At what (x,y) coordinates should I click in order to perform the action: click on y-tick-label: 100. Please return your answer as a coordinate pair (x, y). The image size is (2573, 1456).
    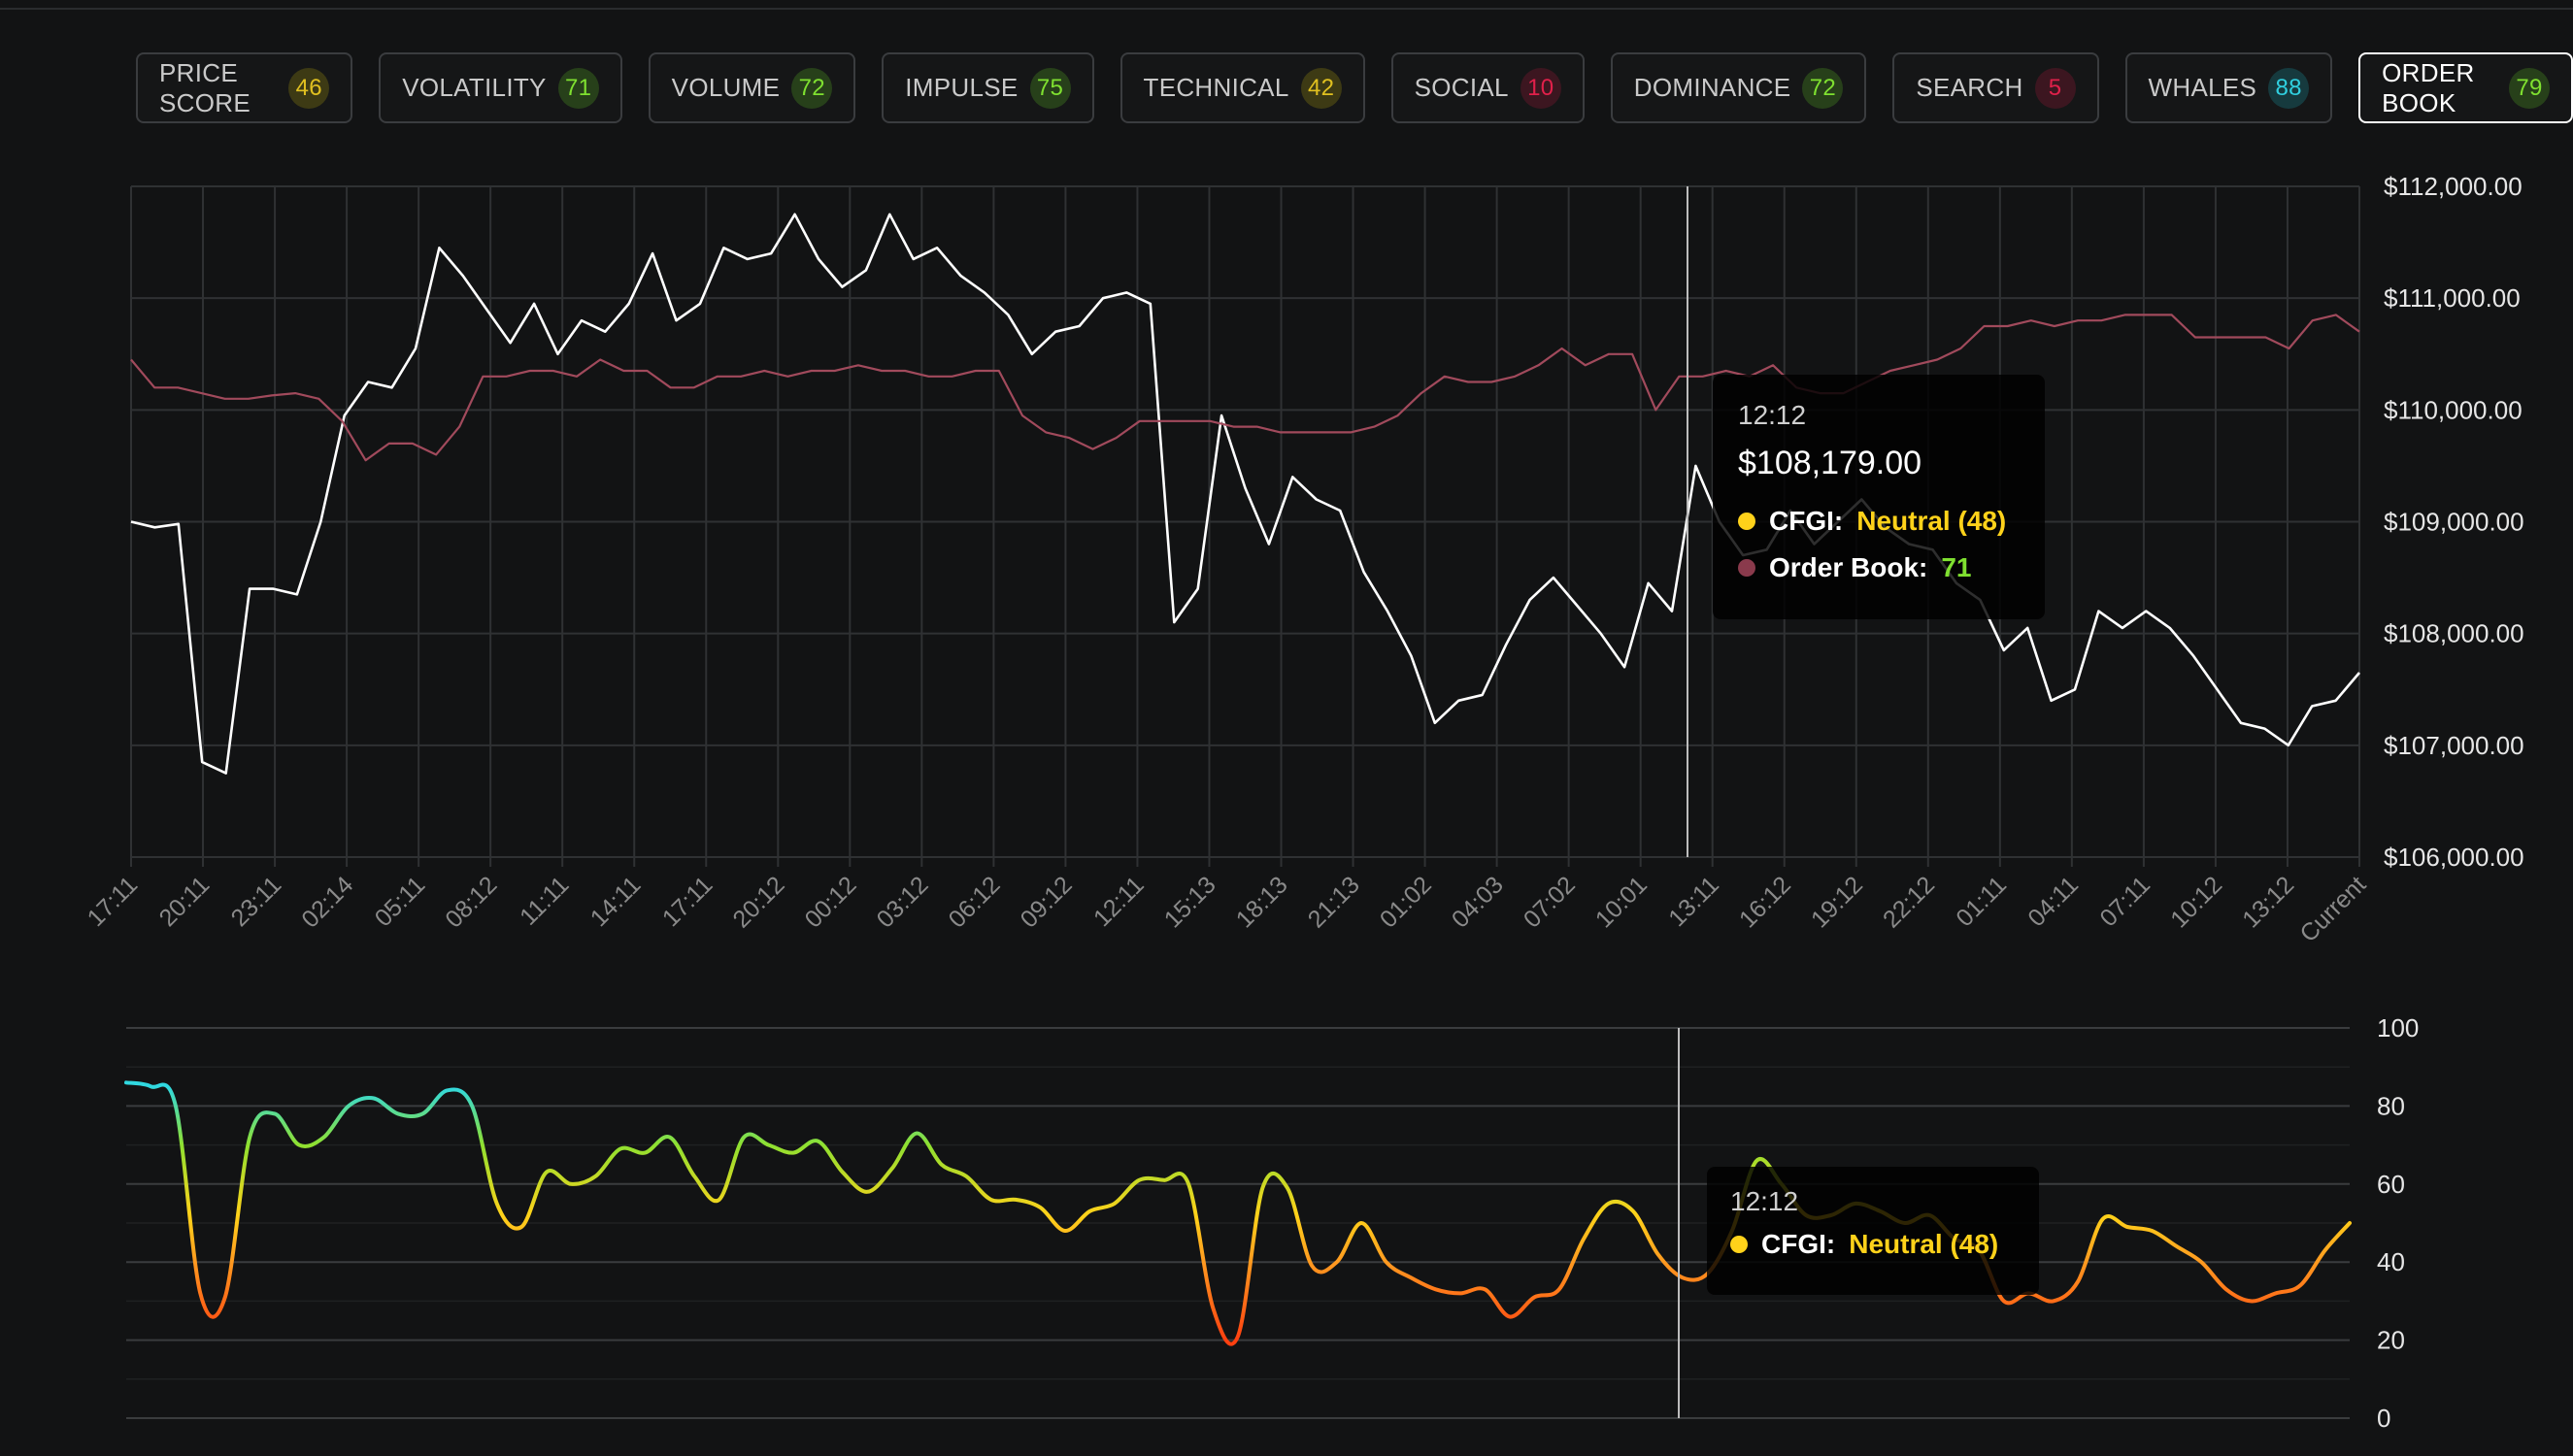
    Looking at the image, I should click on (2398, 1027).